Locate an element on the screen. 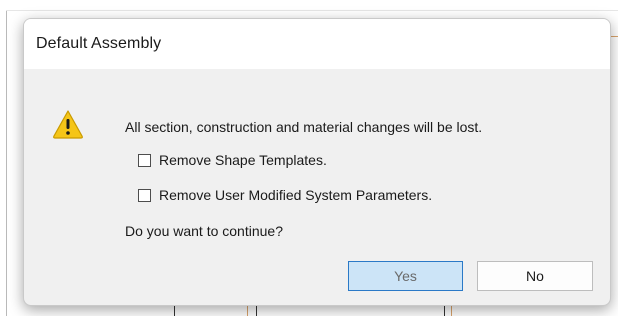 Image resolution: width=618 pixels, height=316 pixels. background-window-edge is located at coordinates (6, 163).